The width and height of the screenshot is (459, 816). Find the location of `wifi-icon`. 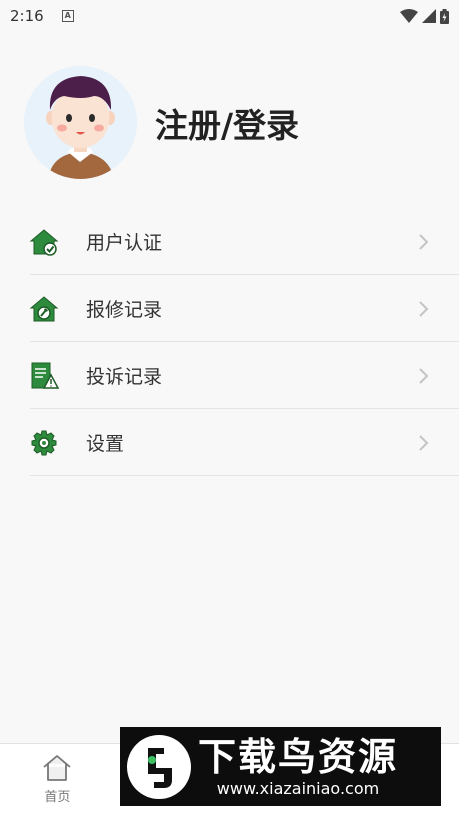

wifi-icon is located at coordinates (409, 16).